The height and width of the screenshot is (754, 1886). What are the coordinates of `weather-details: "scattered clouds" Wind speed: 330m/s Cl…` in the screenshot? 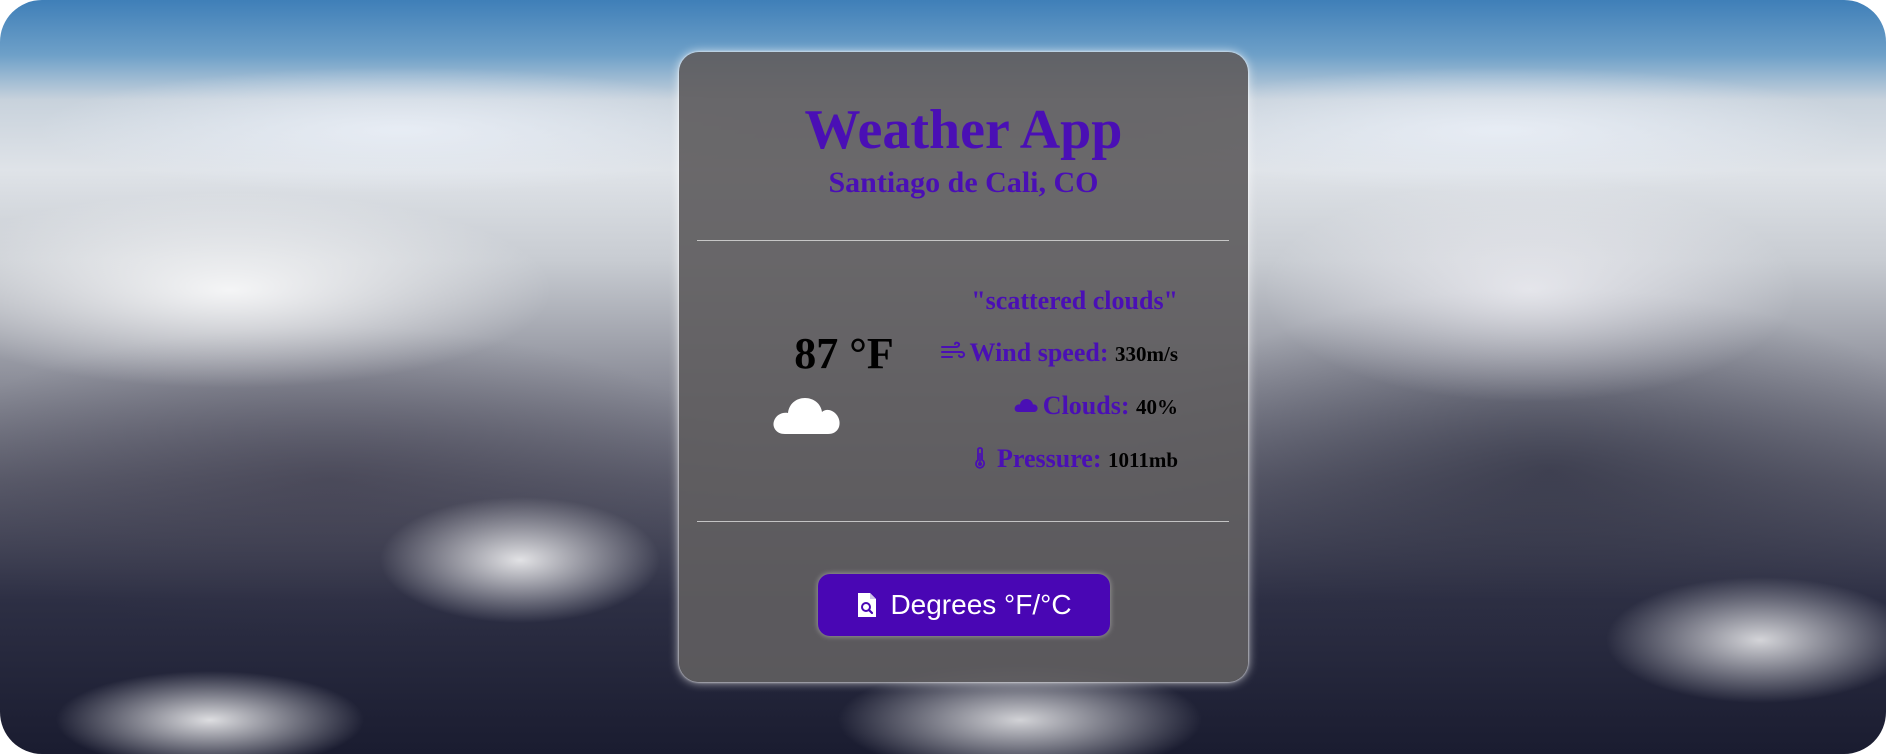 It's located at (1059, 393).